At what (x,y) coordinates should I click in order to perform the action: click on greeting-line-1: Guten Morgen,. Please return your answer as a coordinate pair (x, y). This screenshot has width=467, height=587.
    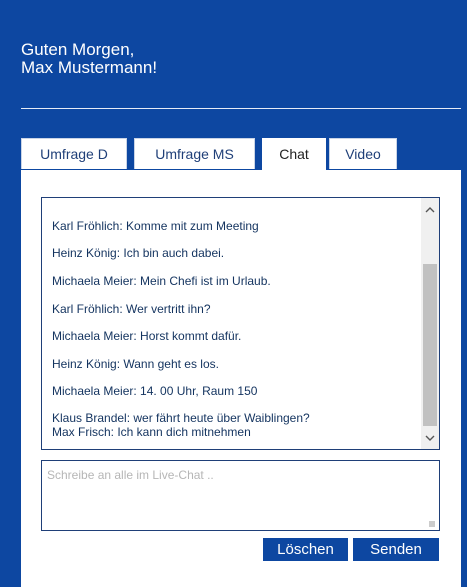
    Looking at the image, I should click on (78, 49).